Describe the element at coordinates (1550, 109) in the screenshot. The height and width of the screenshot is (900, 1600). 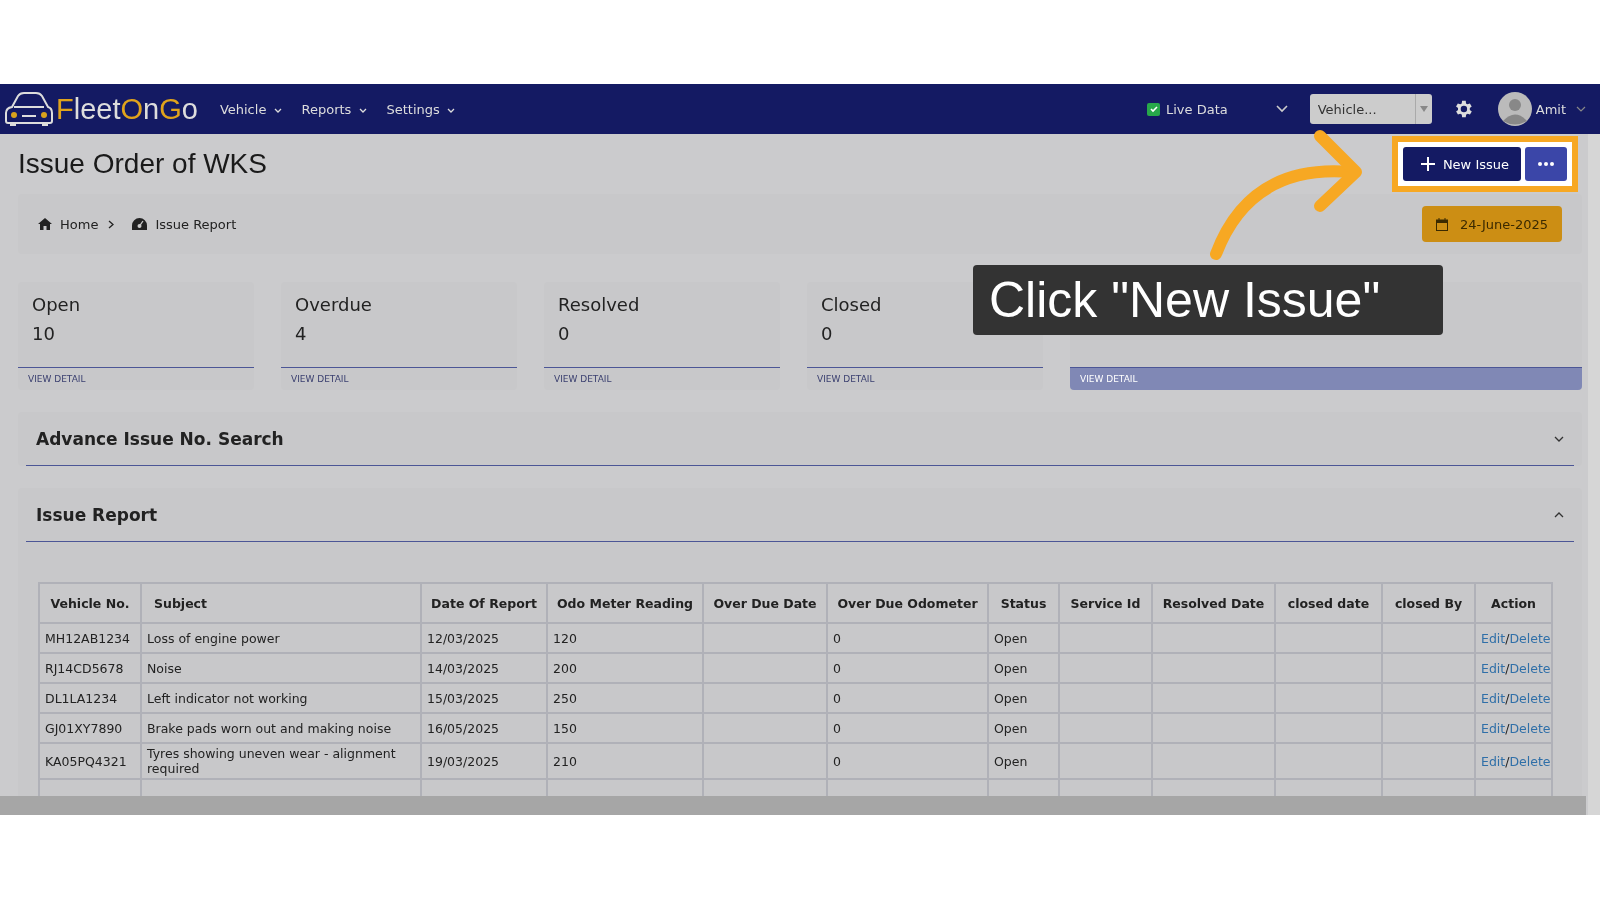
I see `user-name: Amit` at that location.